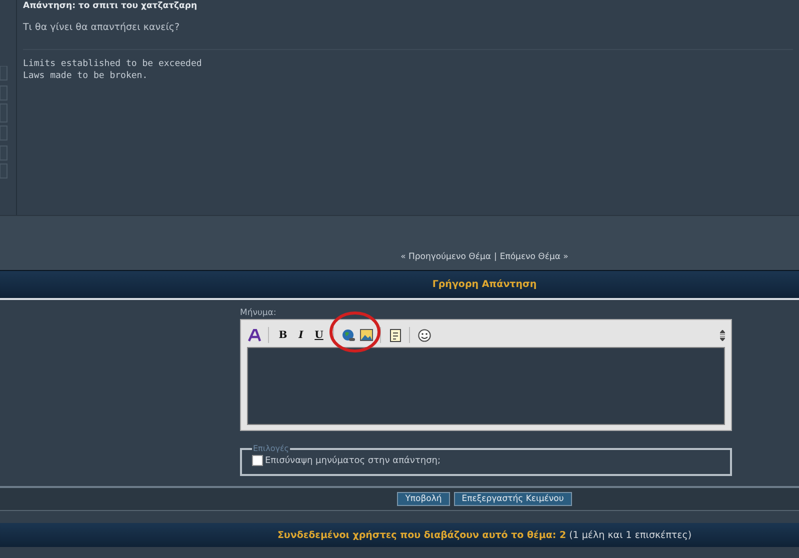 The image size is (799, 558). Describe the element at coordinates (486, 386) in the screenshot. I see `message-field` at that location.